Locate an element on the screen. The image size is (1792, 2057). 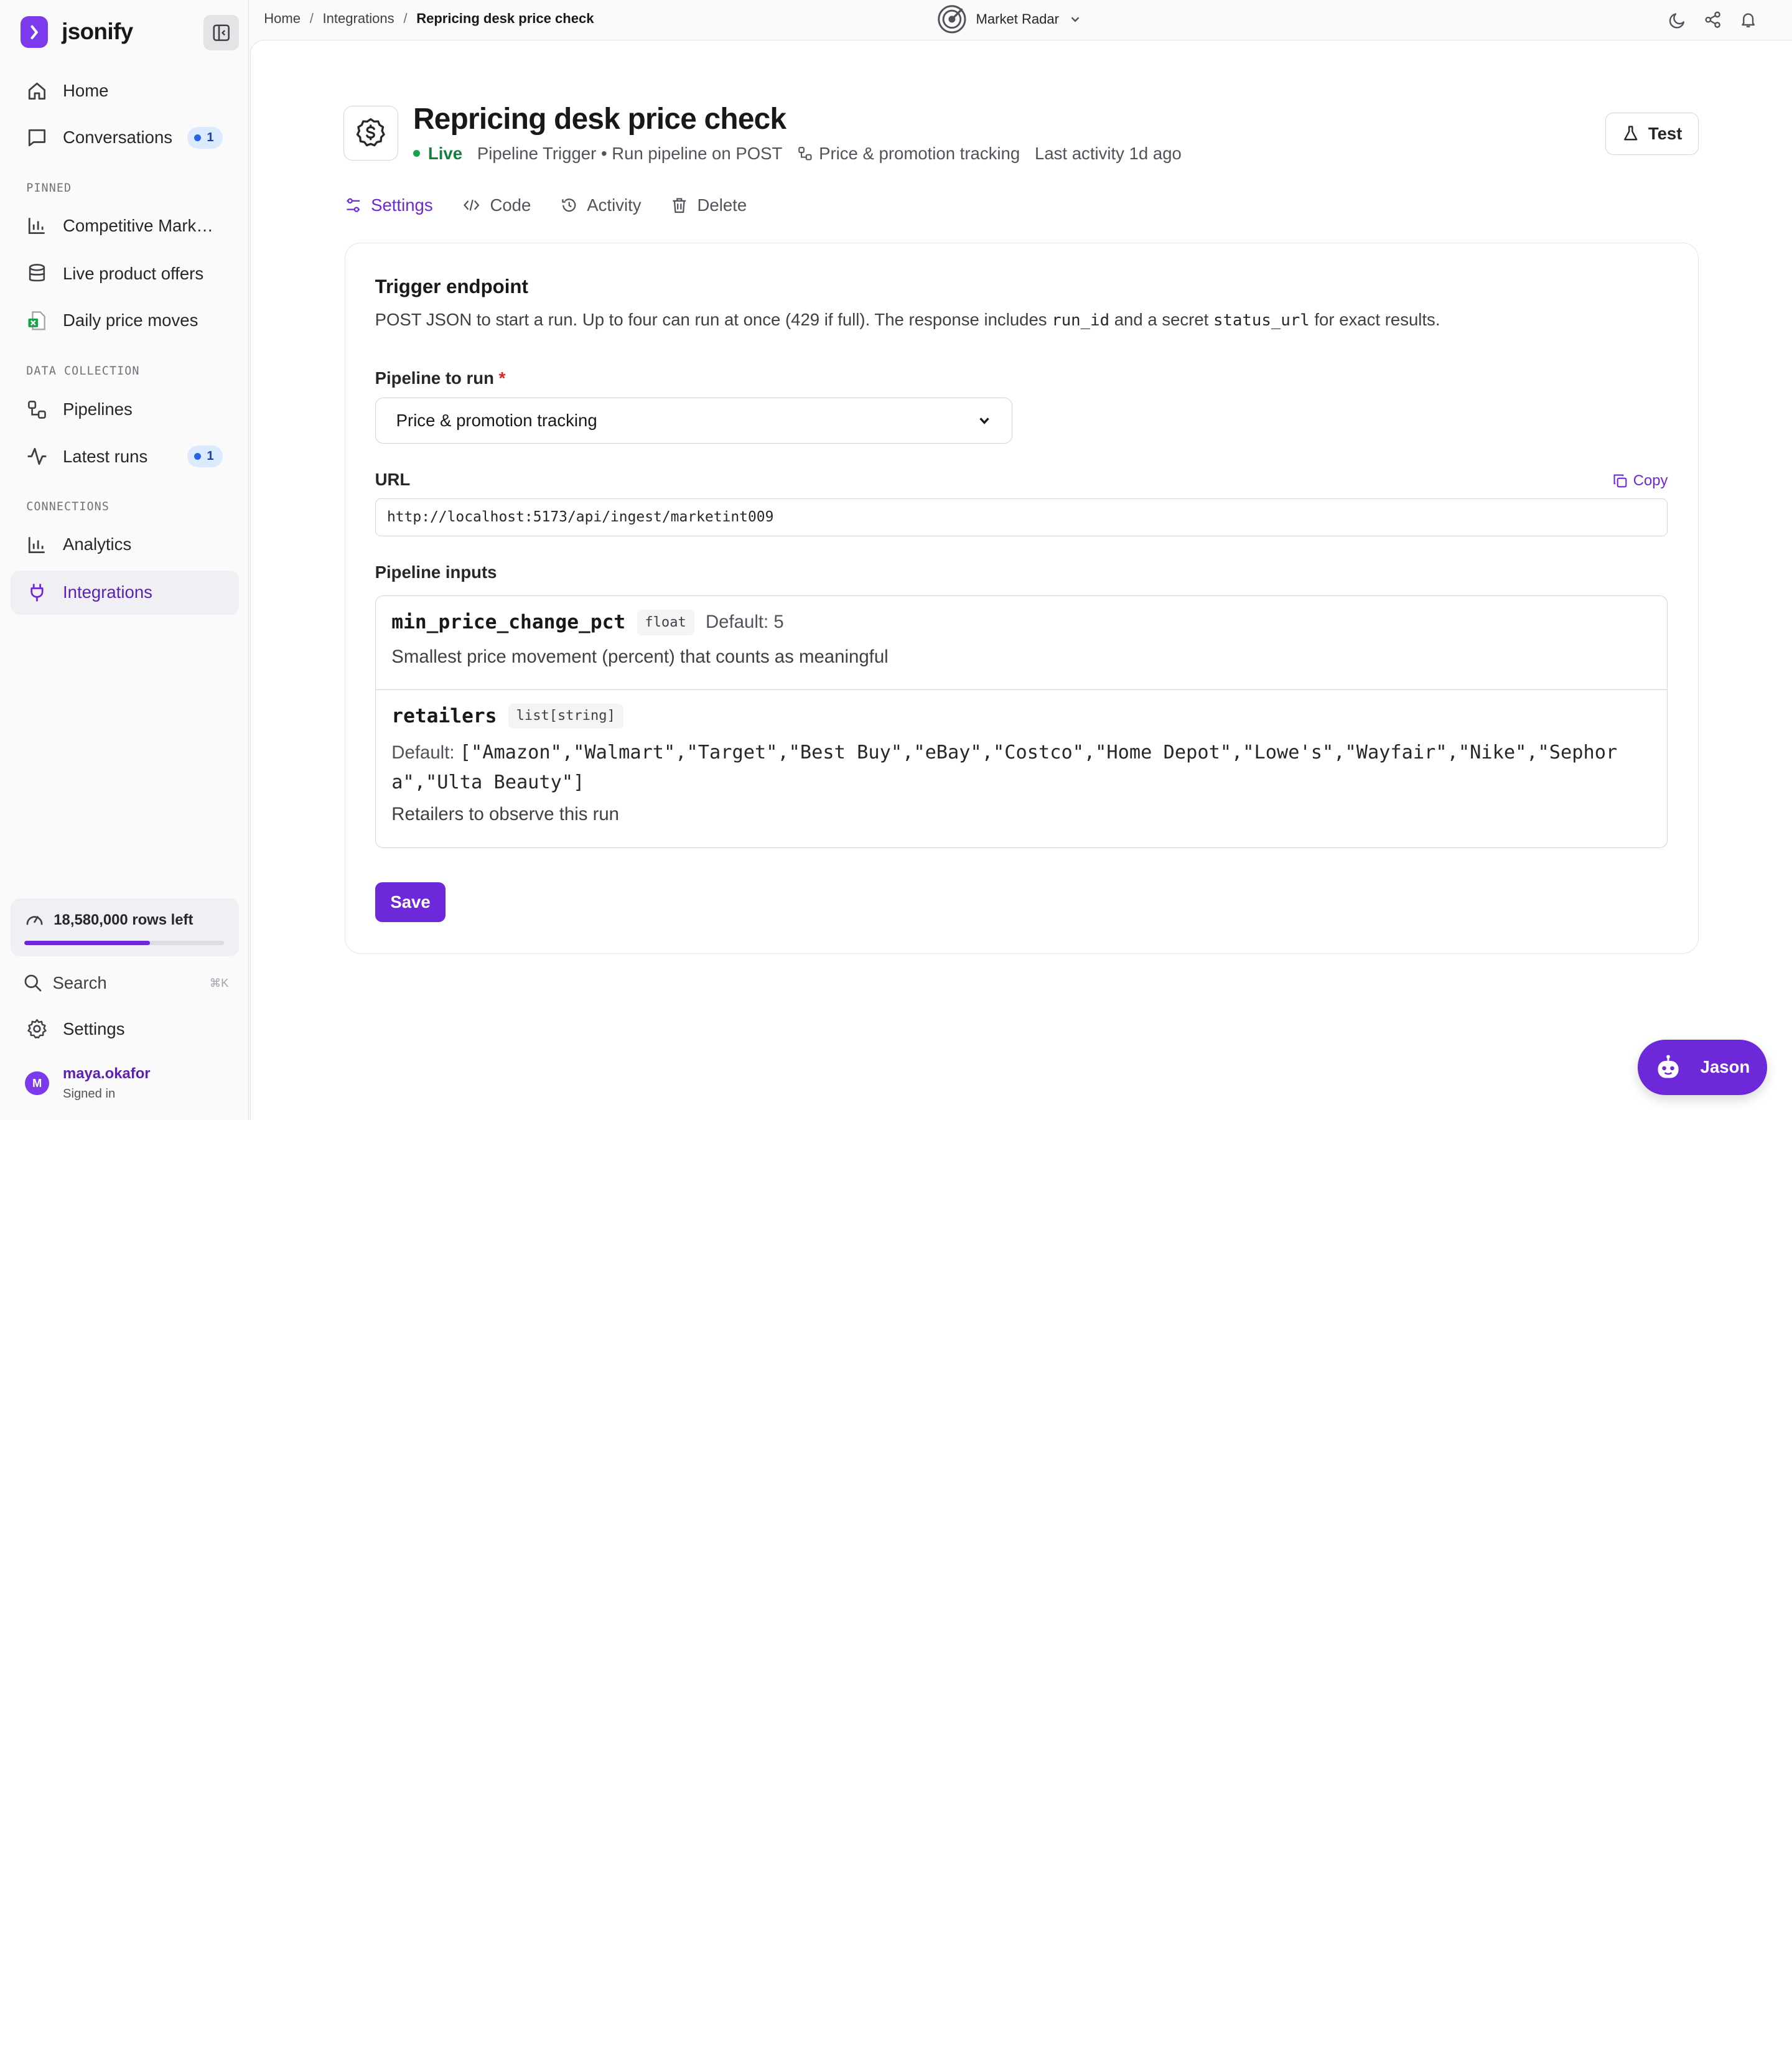
sidebar-item-competitive-market-intel: Competitive Market Intel is located at coordinates (125, 225).